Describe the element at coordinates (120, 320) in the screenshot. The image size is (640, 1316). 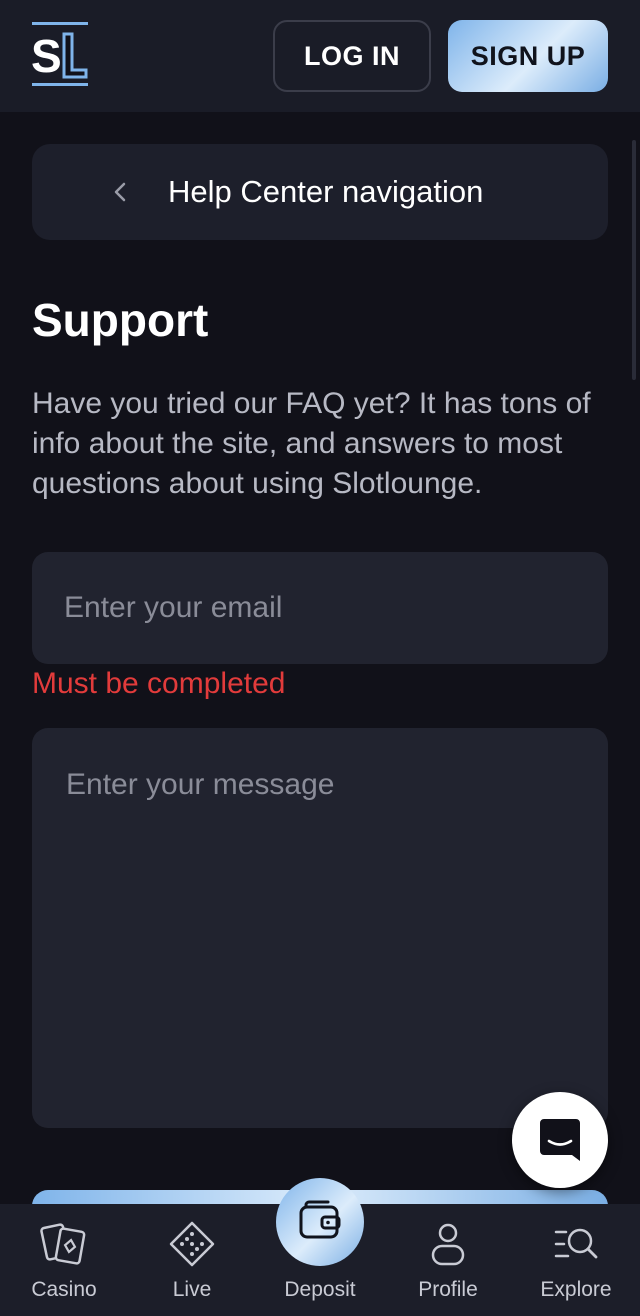
I see `page-title: Support` at that location.